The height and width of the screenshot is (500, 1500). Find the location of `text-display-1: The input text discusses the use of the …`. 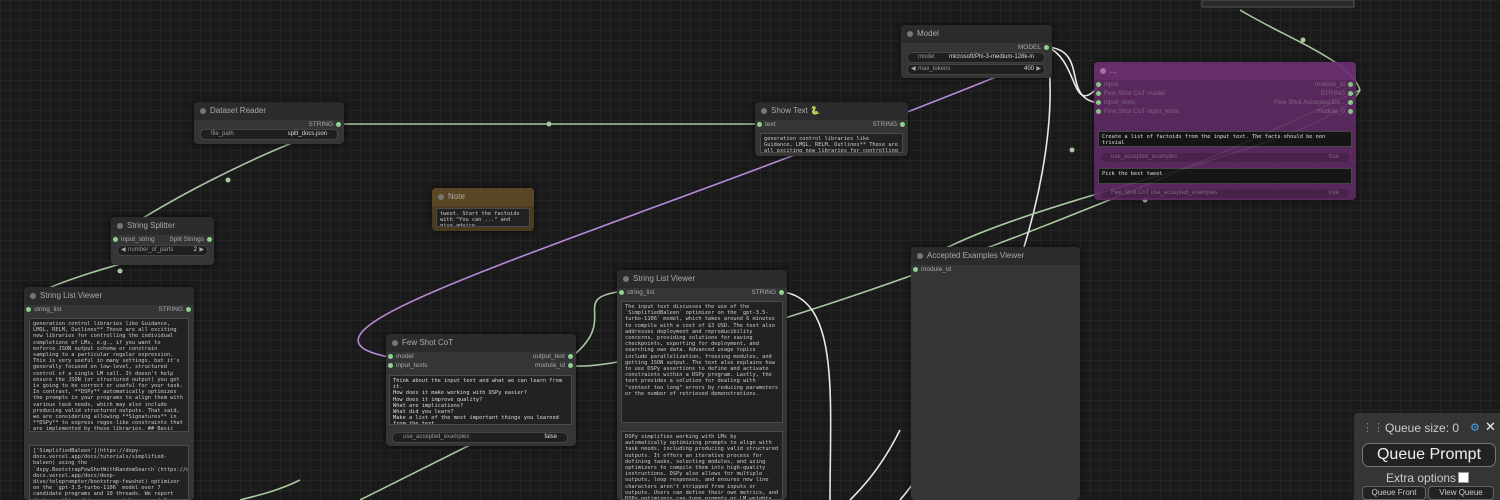

text-display-1: The input text discusses the use of the … is located at coordinates (702, 362).